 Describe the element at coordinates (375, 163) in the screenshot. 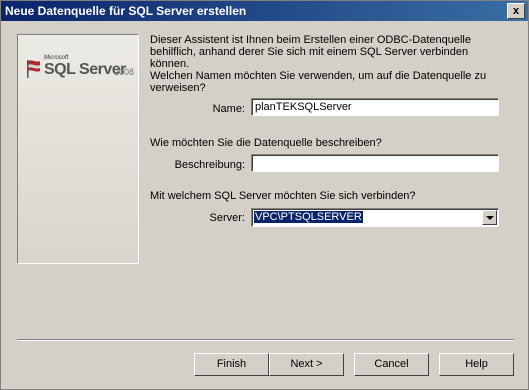

I see `description-input` at that location.